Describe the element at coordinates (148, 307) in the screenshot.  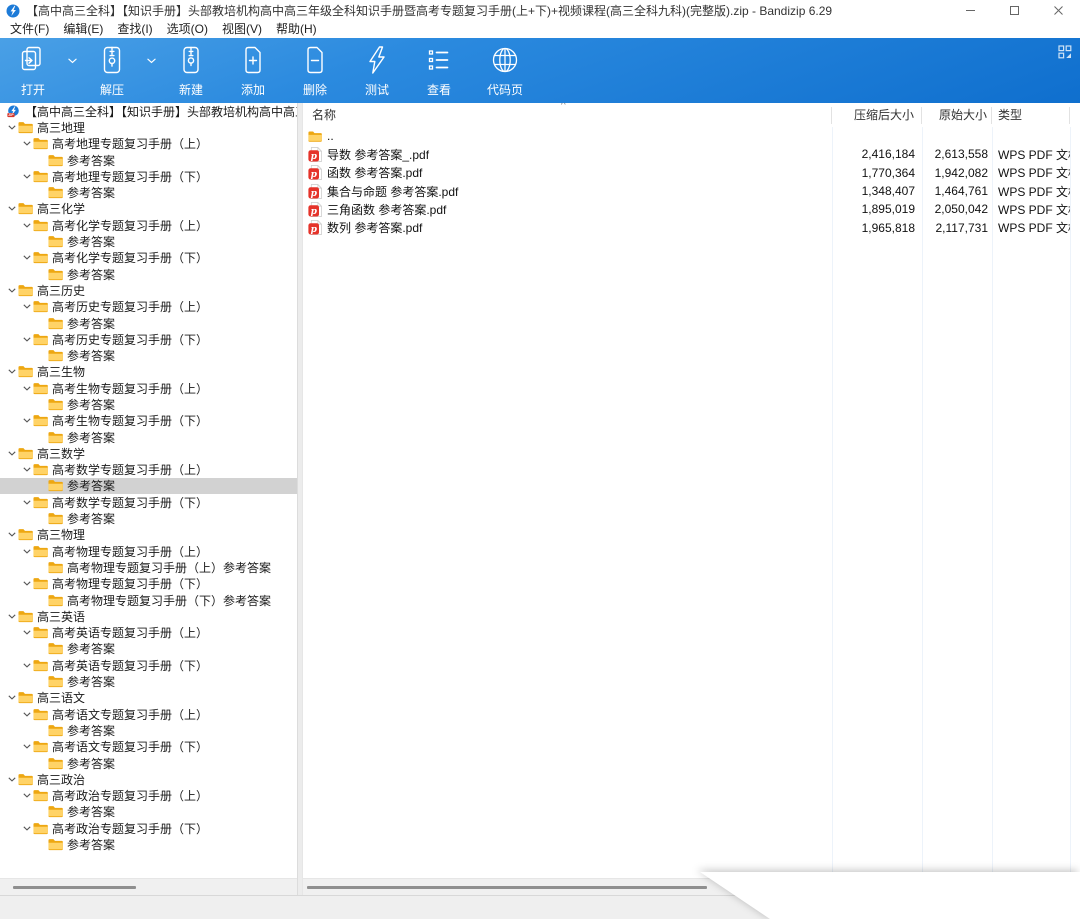
I see `tree-row: 高考历史专题复习手册（上）` at that location.